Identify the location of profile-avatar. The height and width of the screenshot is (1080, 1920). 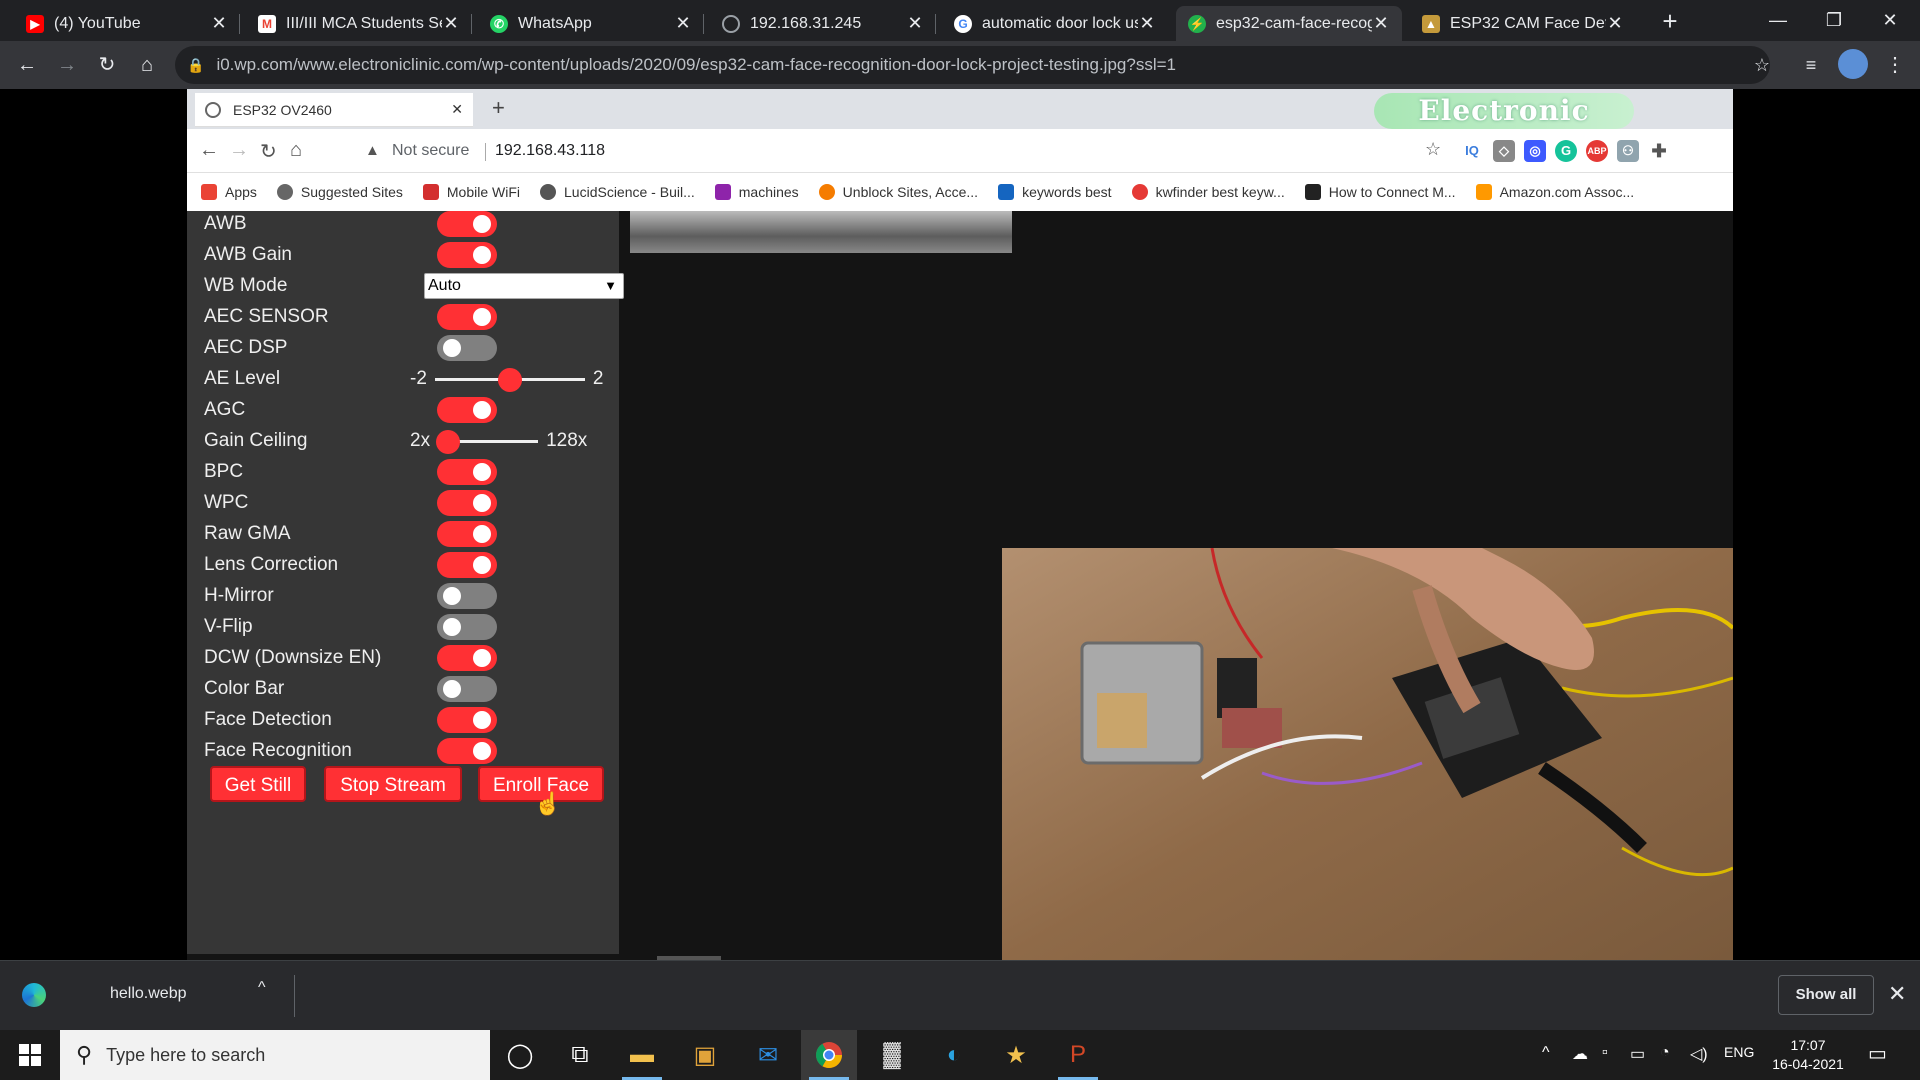
(1853, 64).